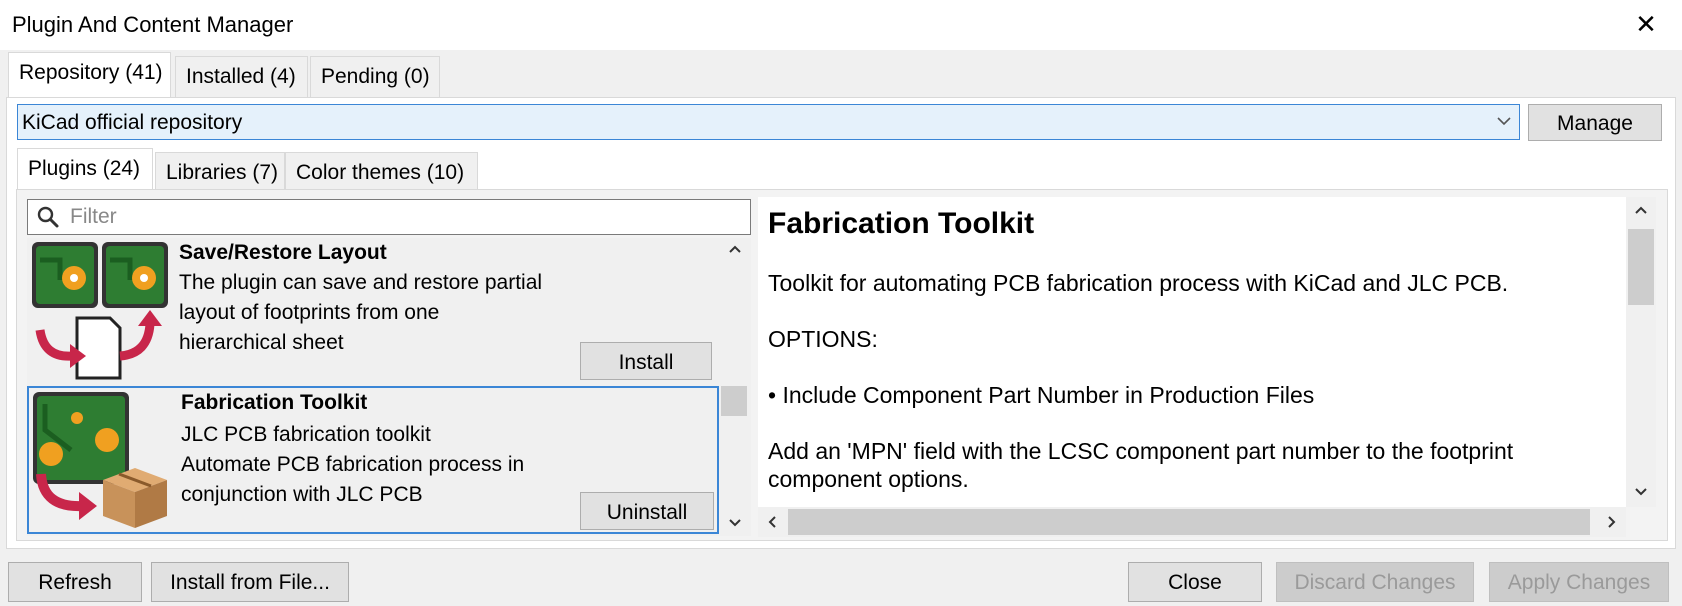 The width and height of the screenshot is (1682, 606). I want to click on package-name: Save/Restore Layout, so click(283, 252).